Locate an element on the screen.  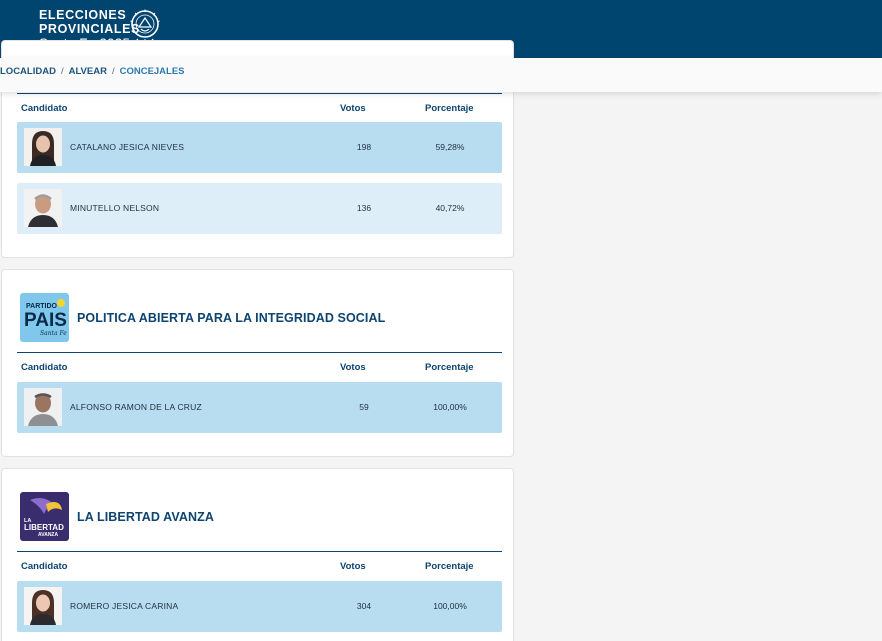
partido-pais-logo: PARTIDO PAIS Santa Fe is located at coordinates (44, 317).